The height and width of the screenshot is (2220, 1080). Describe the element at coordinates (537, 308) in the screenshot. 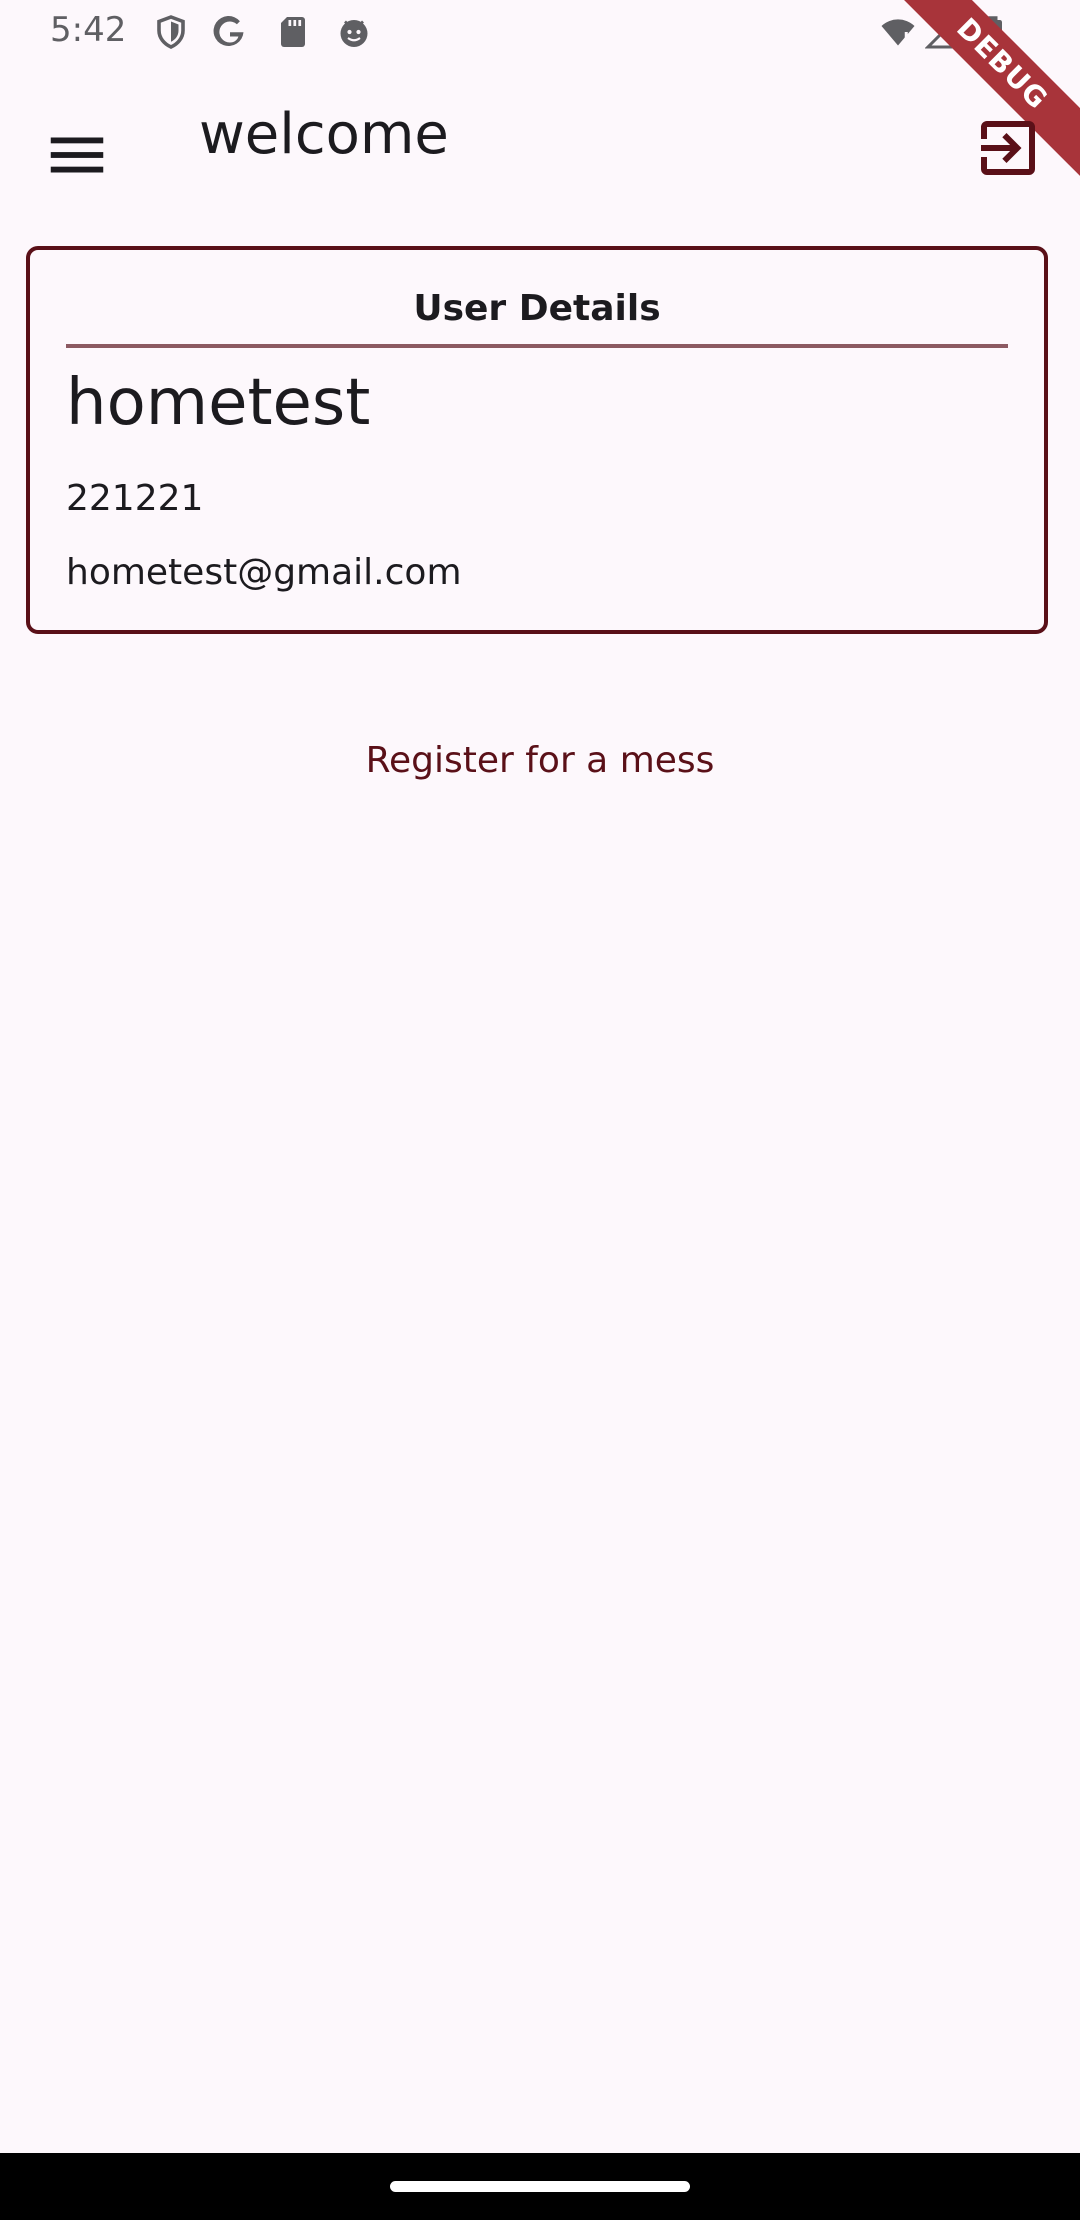

I see `card-heading: User Details` at that location.